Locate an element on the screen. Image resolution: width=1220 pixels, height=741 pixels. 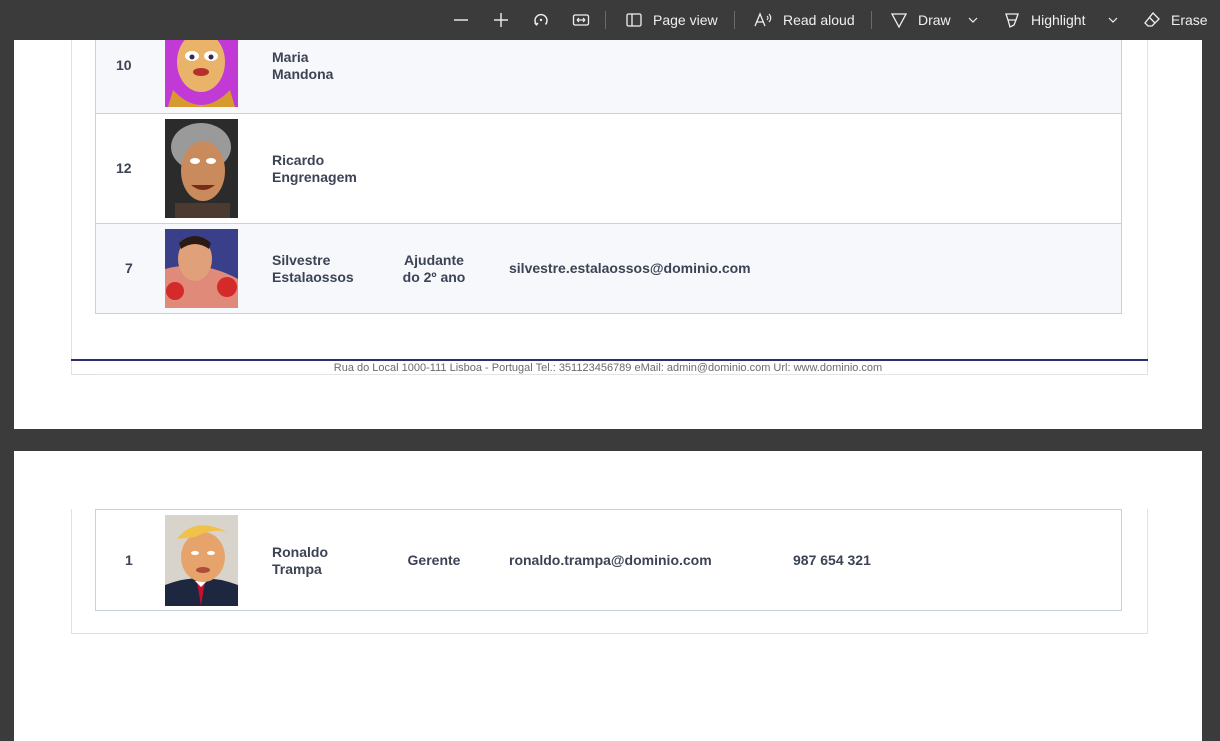
employee-email: silvestre.estalaossos@dominio.com is located at coordinates (630, 268).